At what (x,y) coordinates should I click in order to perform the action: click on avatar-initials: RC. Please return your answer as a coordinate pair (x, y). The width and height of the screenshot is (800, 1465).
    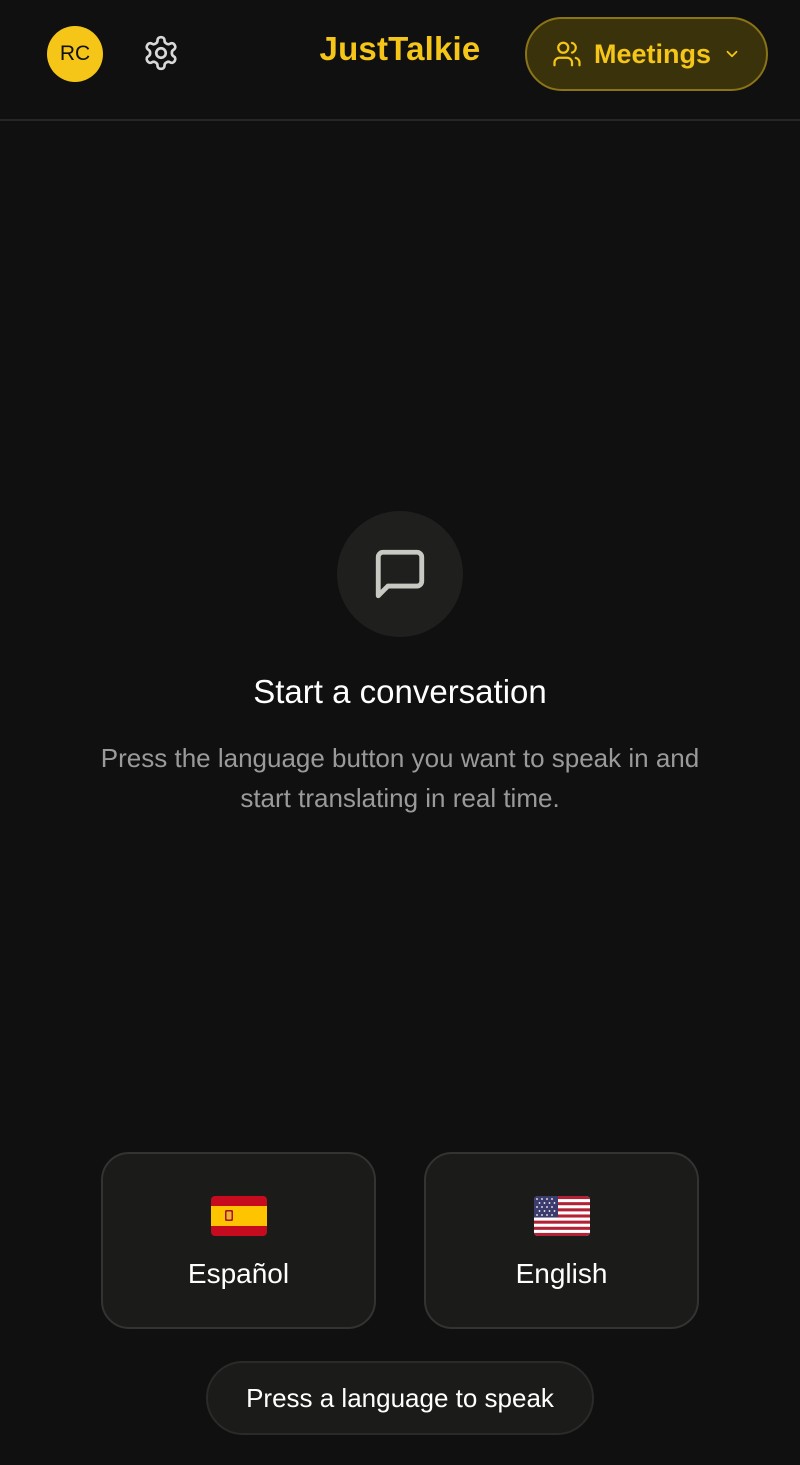
    Looking at the image, I should click on (75, 53).